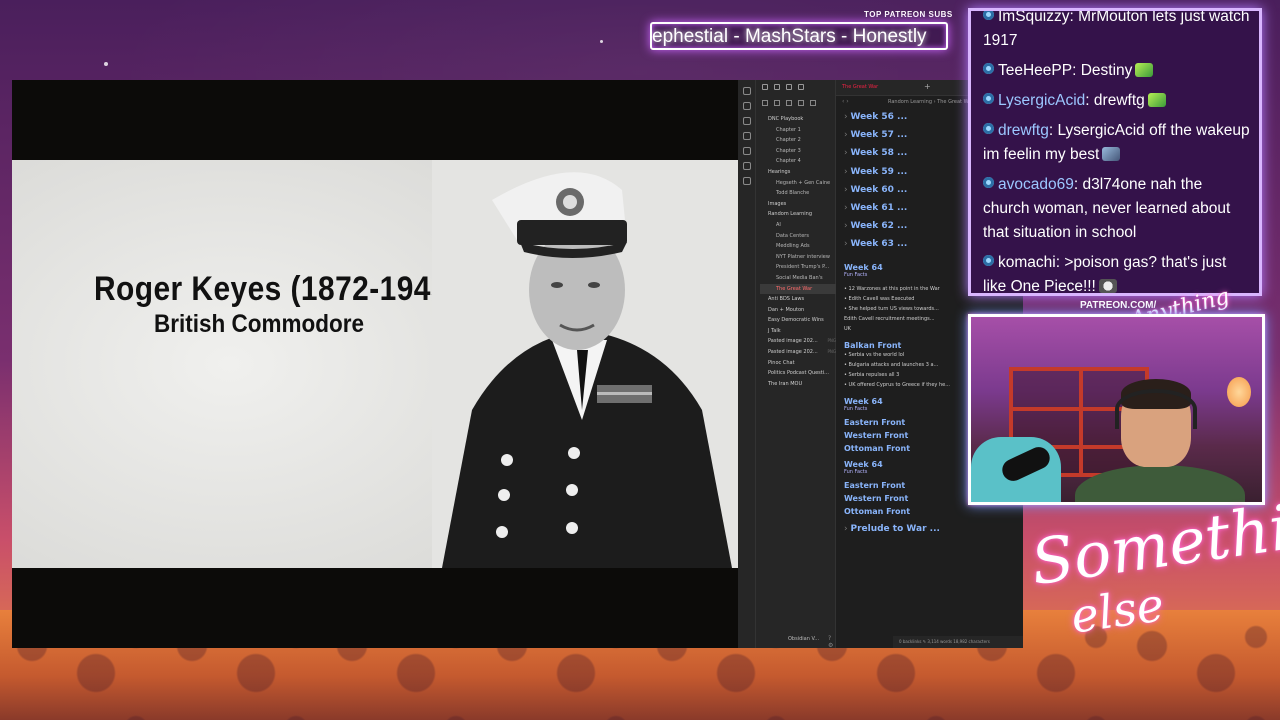  What do you see at coordinates (1116, 28) in the screenshot?
I see `chat-message: ImSquizzy: MrMouton lets just watch 1917` at bounding box center [1116, 28].